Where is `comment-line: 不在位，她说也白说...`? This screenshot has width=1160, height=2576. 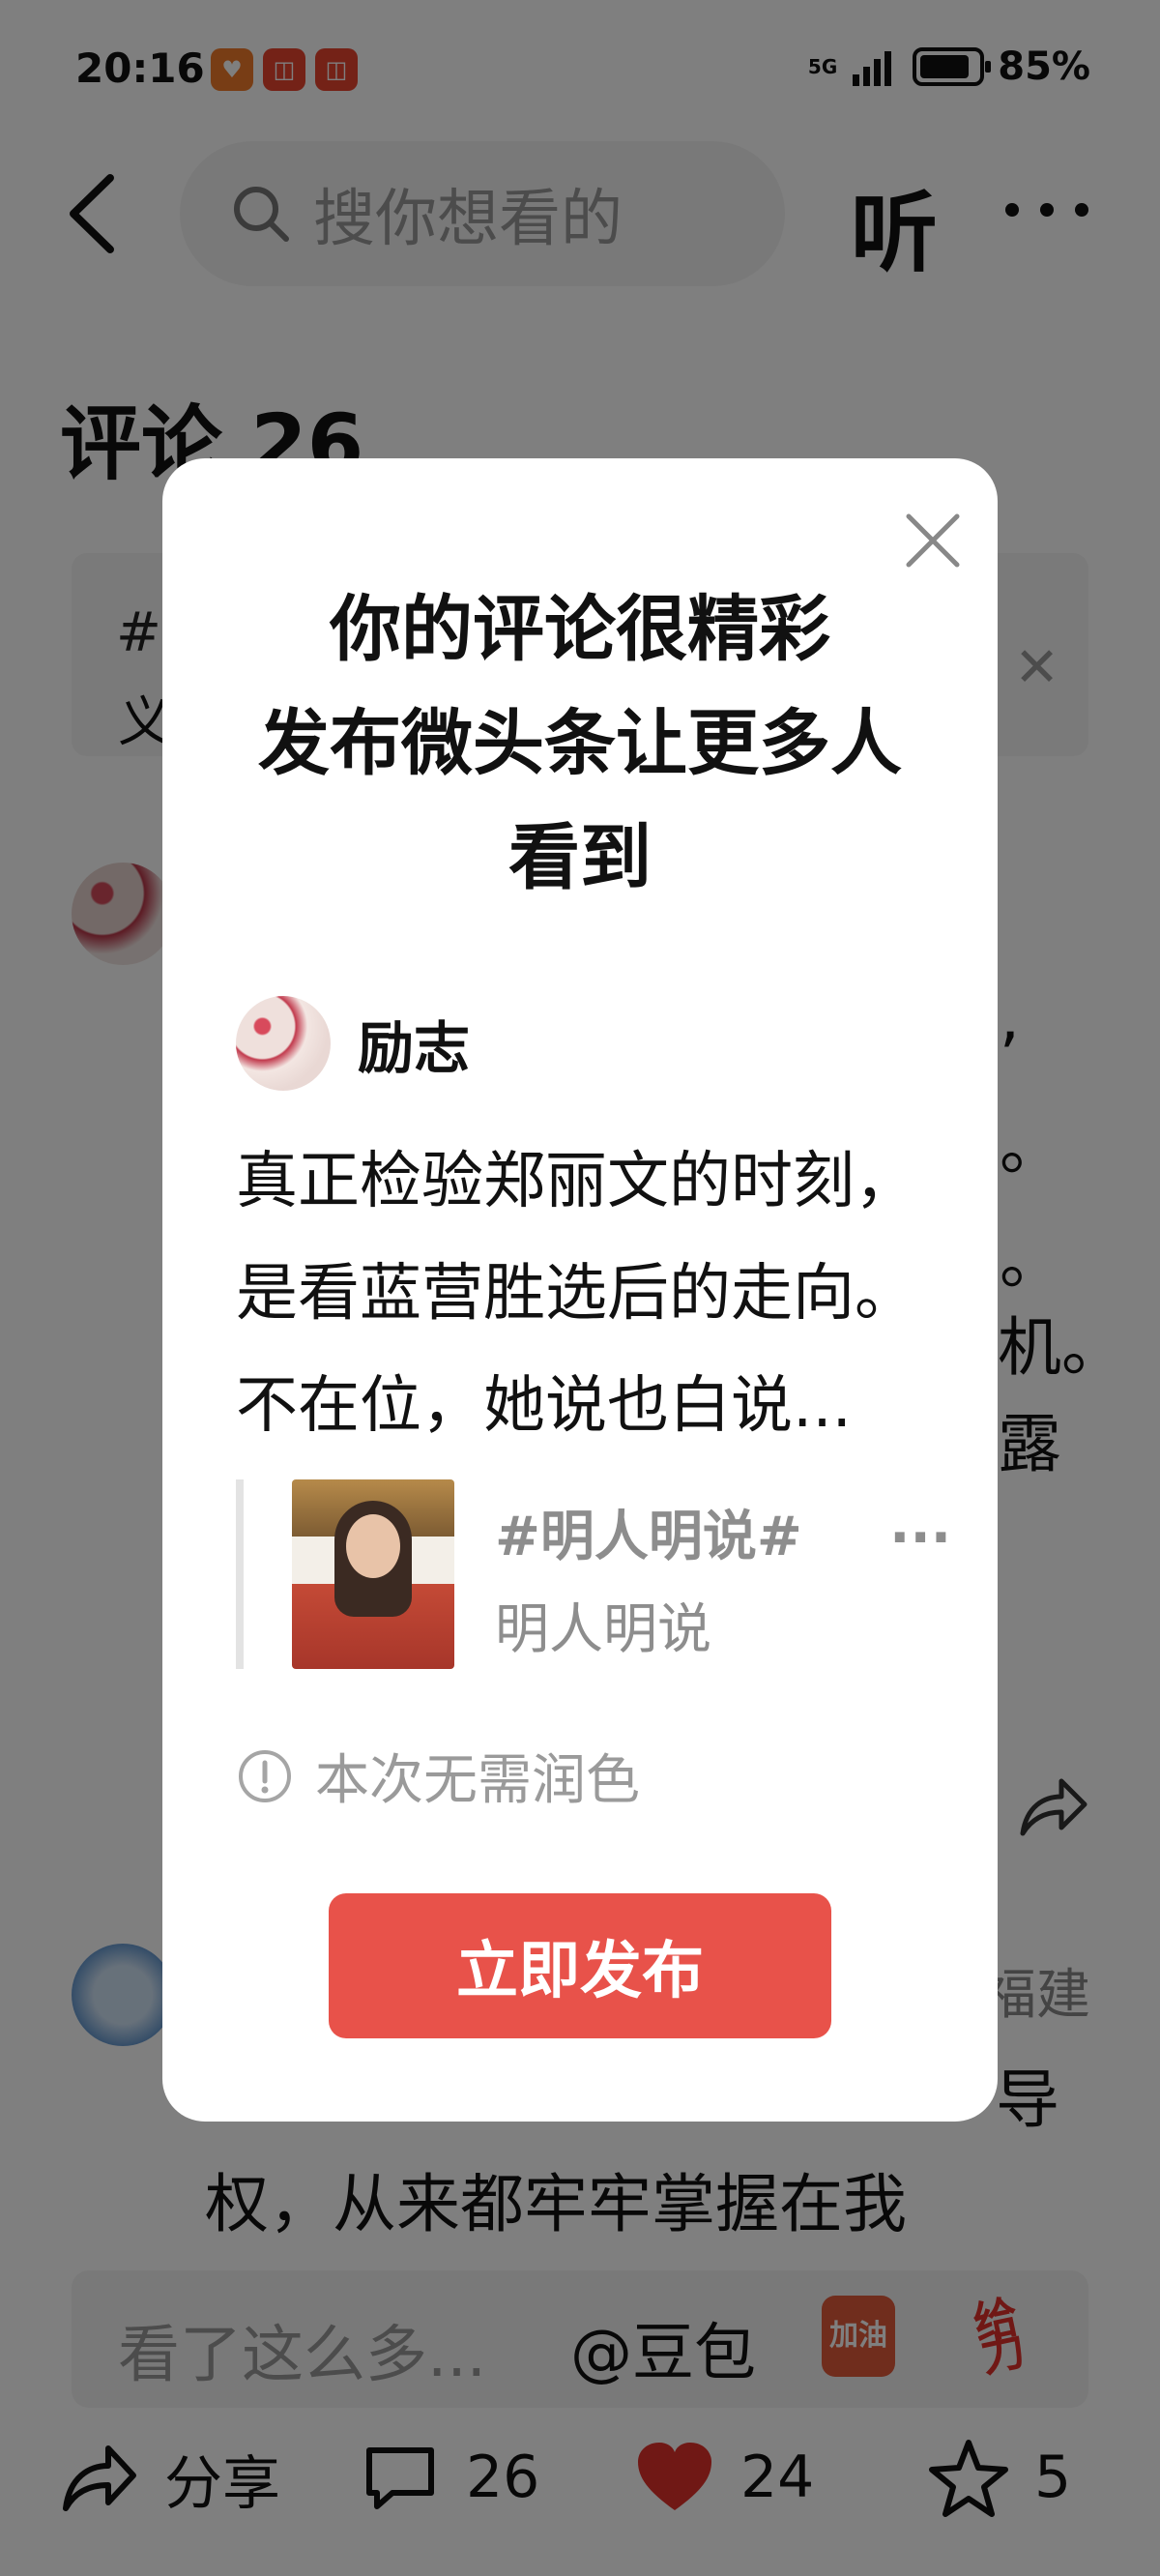
comment-line: 不在位，她说也白说... is located at coordinates (545, 1406).